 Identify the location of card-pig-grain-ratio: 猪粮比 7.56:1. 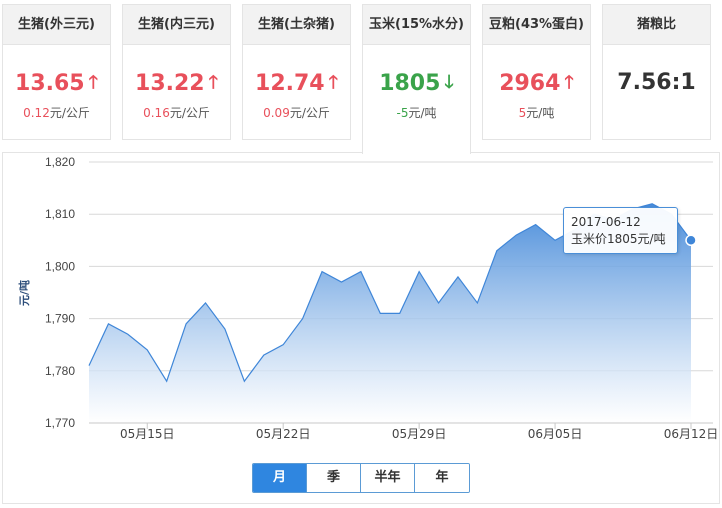
(656, 72).